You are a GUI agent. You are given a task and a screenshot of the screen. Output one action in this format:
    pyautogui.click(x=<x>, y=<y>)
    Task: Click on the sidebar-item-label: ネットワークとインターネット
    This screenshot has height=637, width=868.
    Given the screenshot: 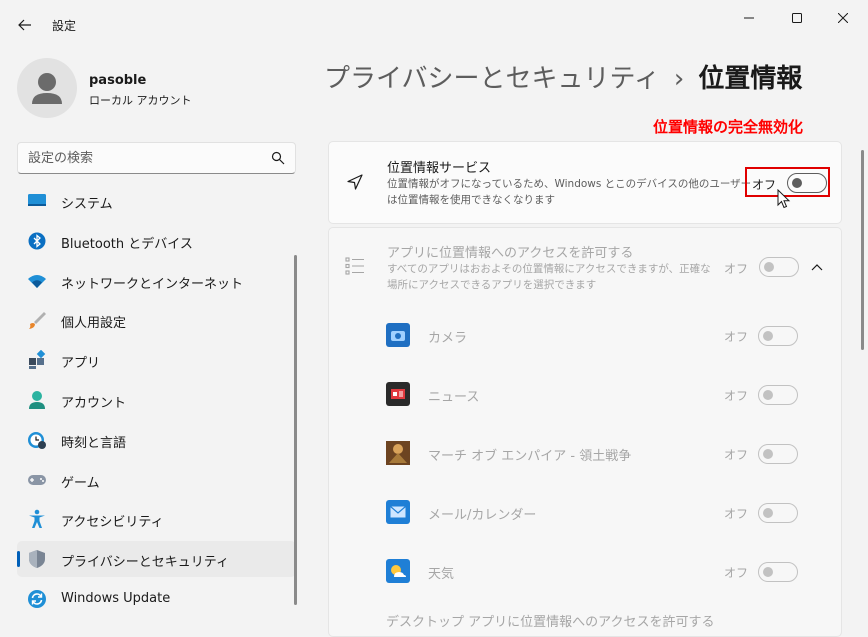 What is the action you would take?
    pyautogui.click(x=152, y=284)
    